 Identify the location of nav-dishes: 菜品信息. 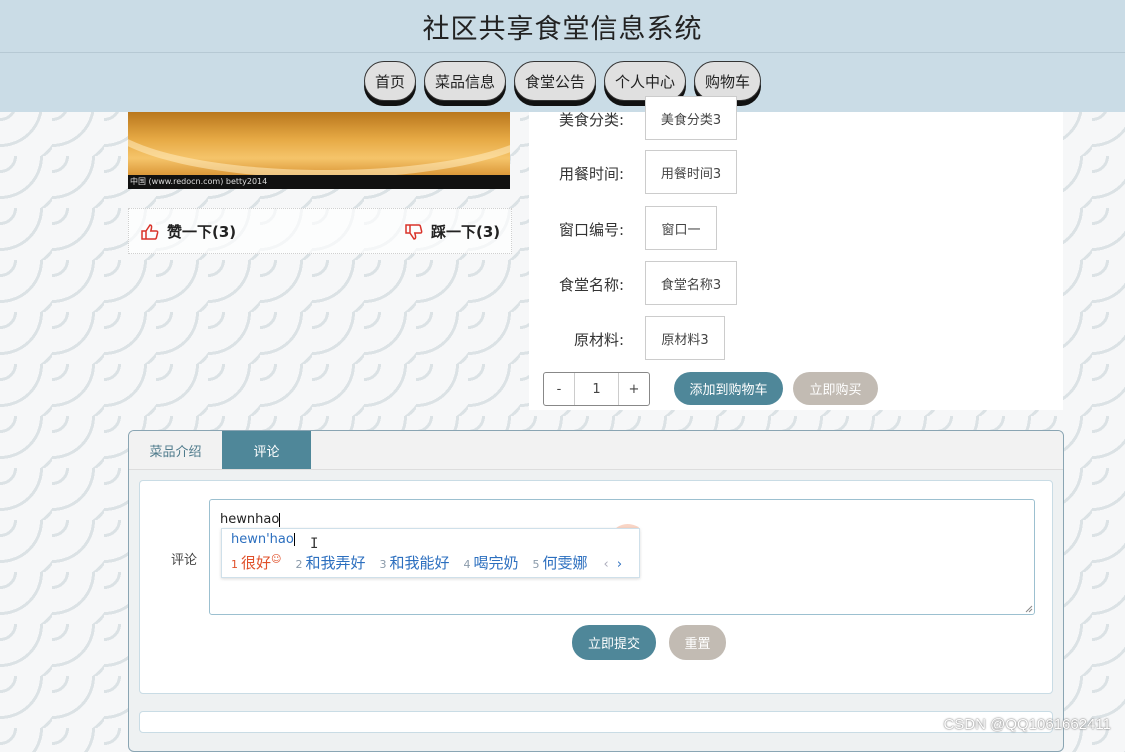
(464, 81).